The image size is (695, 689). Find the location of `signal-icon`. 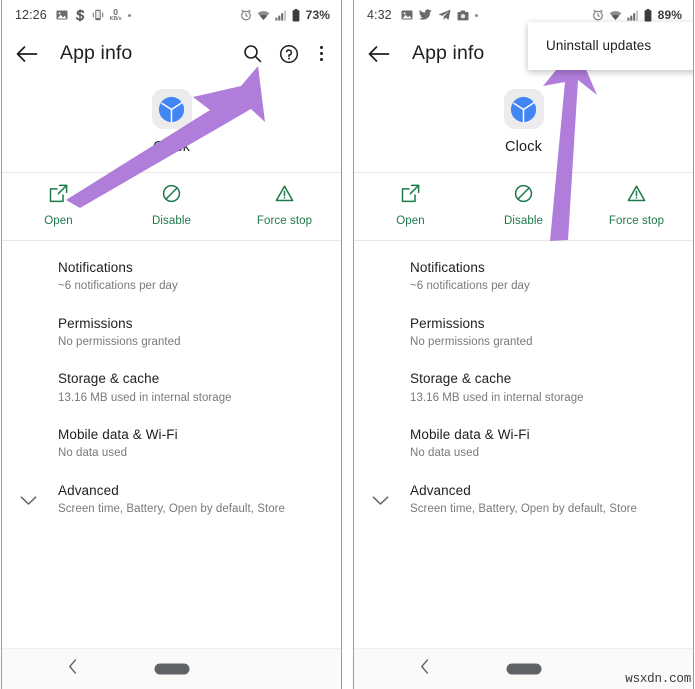

signal-icon is located at coordinates (281, 15).